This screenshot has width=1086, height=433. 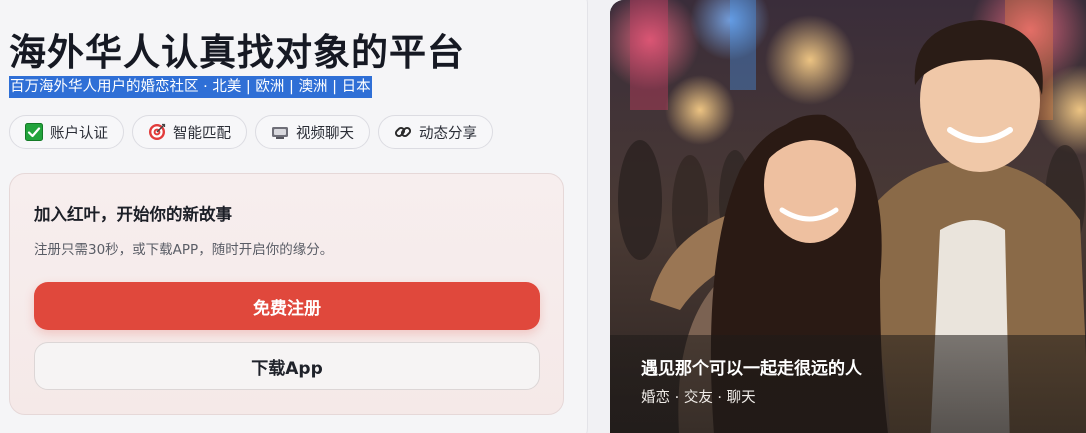 I want to click on target-icon, so click(x=157, y=132).